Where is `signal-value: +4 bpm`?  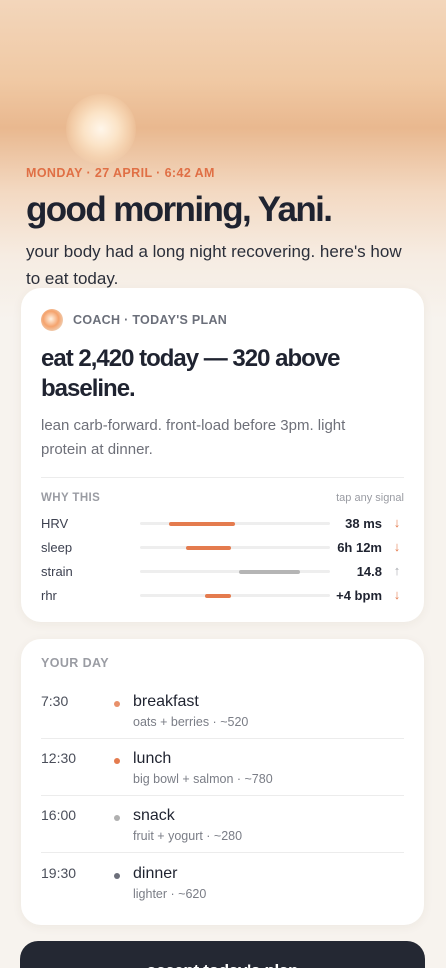 signal-value: +4 bpm is located at coordinates (359, 595).